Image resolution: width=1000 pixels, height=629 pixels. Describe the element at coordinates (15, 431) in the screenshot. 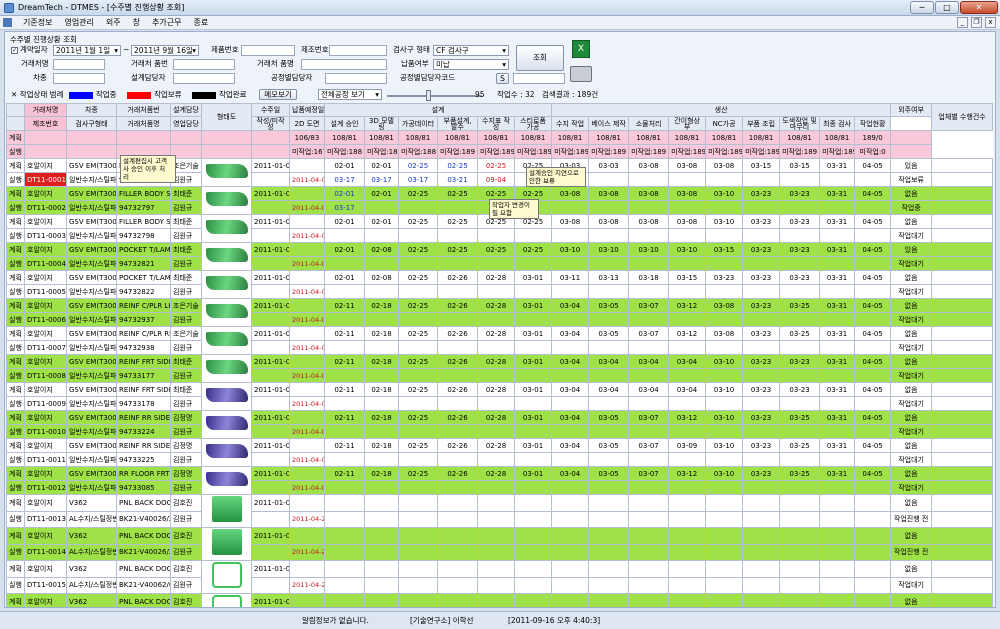

I see `row-type-label: 실행` at that location.